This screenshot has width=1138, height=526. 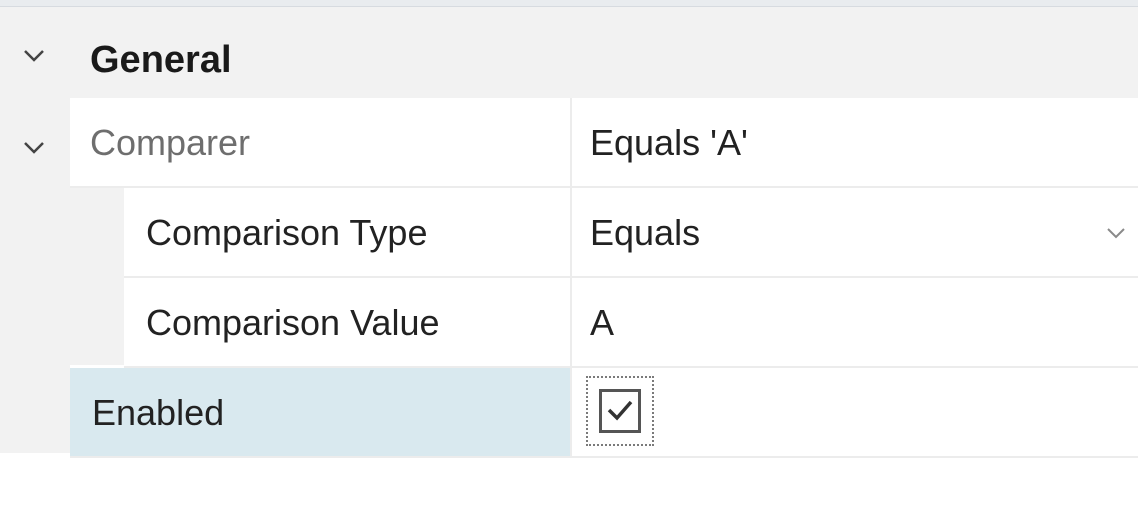 What do you see at coordinates (293, 322) in the screenshot?
I see `property-name-comparison-value: Comparison Value` at bounding box center [293, 322].